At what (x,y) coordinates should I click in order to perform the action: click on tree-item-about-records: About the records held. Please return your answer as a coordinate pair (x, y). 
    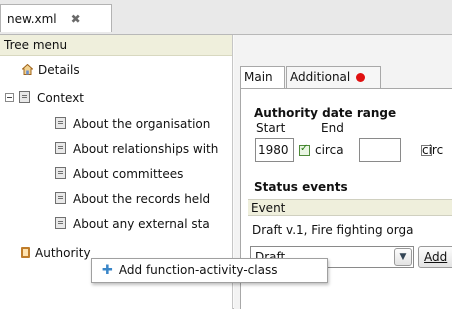
    Looking at the image, I should click on (132, 199).